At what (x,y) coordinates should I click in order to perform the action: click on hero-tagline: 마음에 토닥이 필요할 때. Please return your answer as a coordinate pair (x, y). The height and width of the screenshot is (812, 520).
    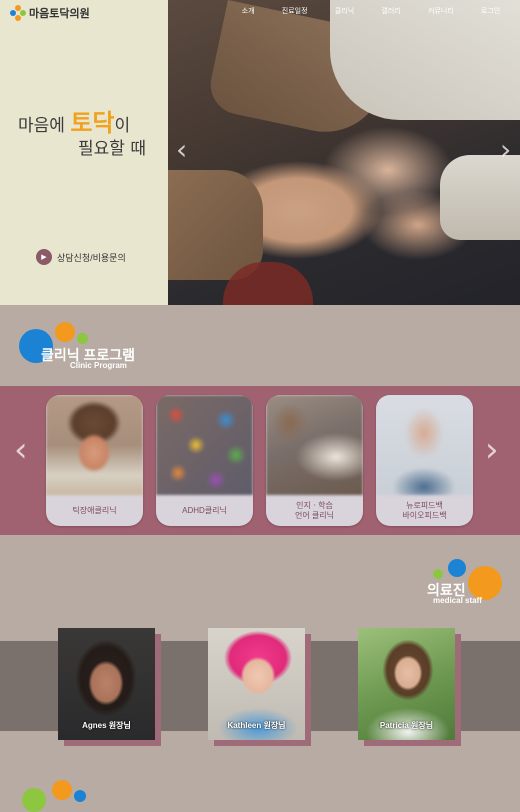
    Looking at the image, I should click on (88, 135).